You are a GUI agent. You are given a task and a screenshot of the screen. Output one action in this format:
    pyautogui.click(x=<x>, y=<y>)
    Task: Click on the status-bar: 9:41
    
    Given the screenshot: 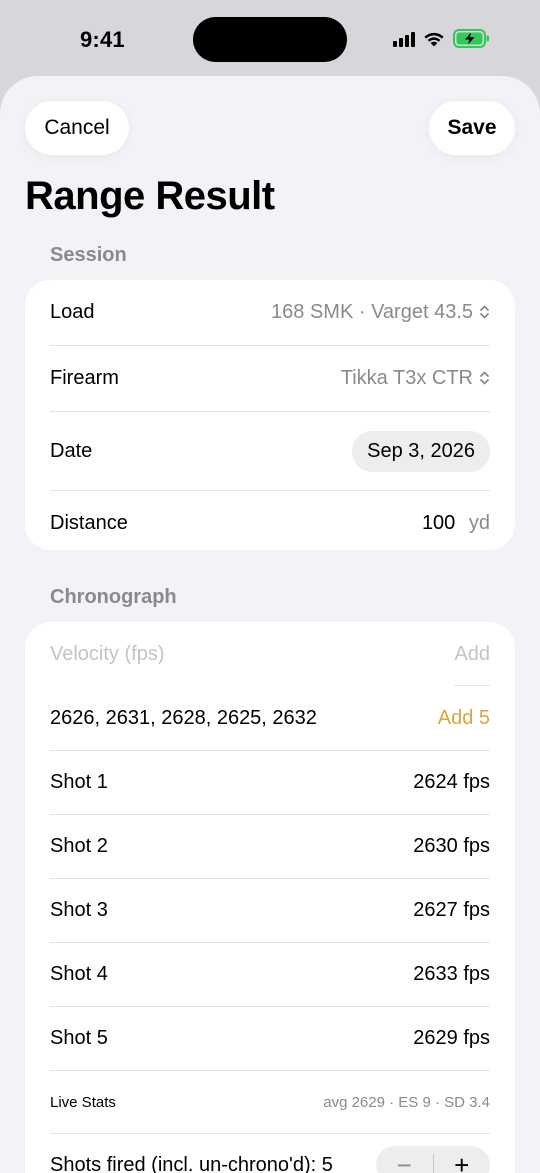 What is the action you would take?
    pyautogui.click(x=270, y=38)
    